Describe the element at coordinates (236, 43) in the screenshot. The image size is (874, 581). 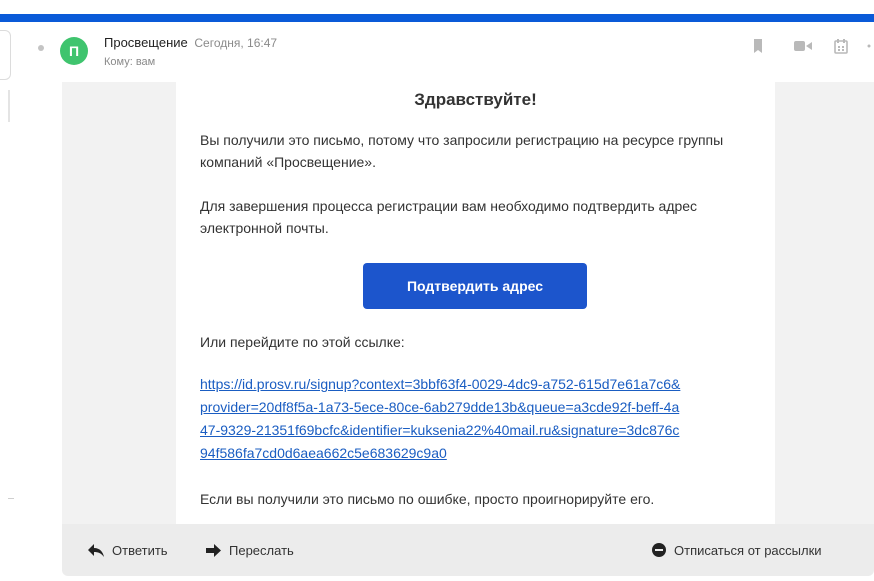
I see `email-date: Сегодня, 16:47` at that location.